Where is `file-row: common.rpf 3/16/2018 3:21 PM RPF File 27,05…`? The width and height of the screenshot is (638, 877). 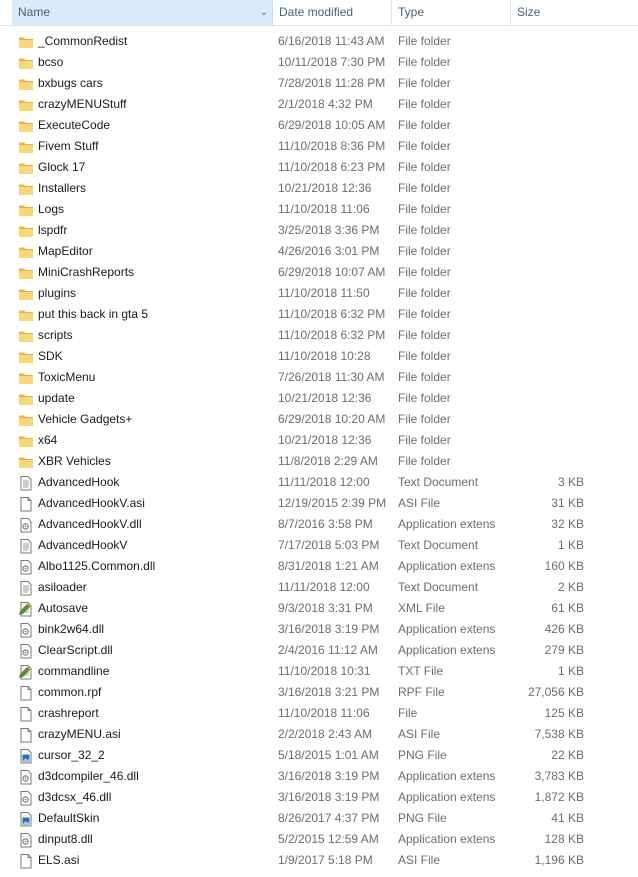 file-row: common.rpf 3/16/2018 3:21 PM RPF File 27,05… is located at coordinates (319, 692).